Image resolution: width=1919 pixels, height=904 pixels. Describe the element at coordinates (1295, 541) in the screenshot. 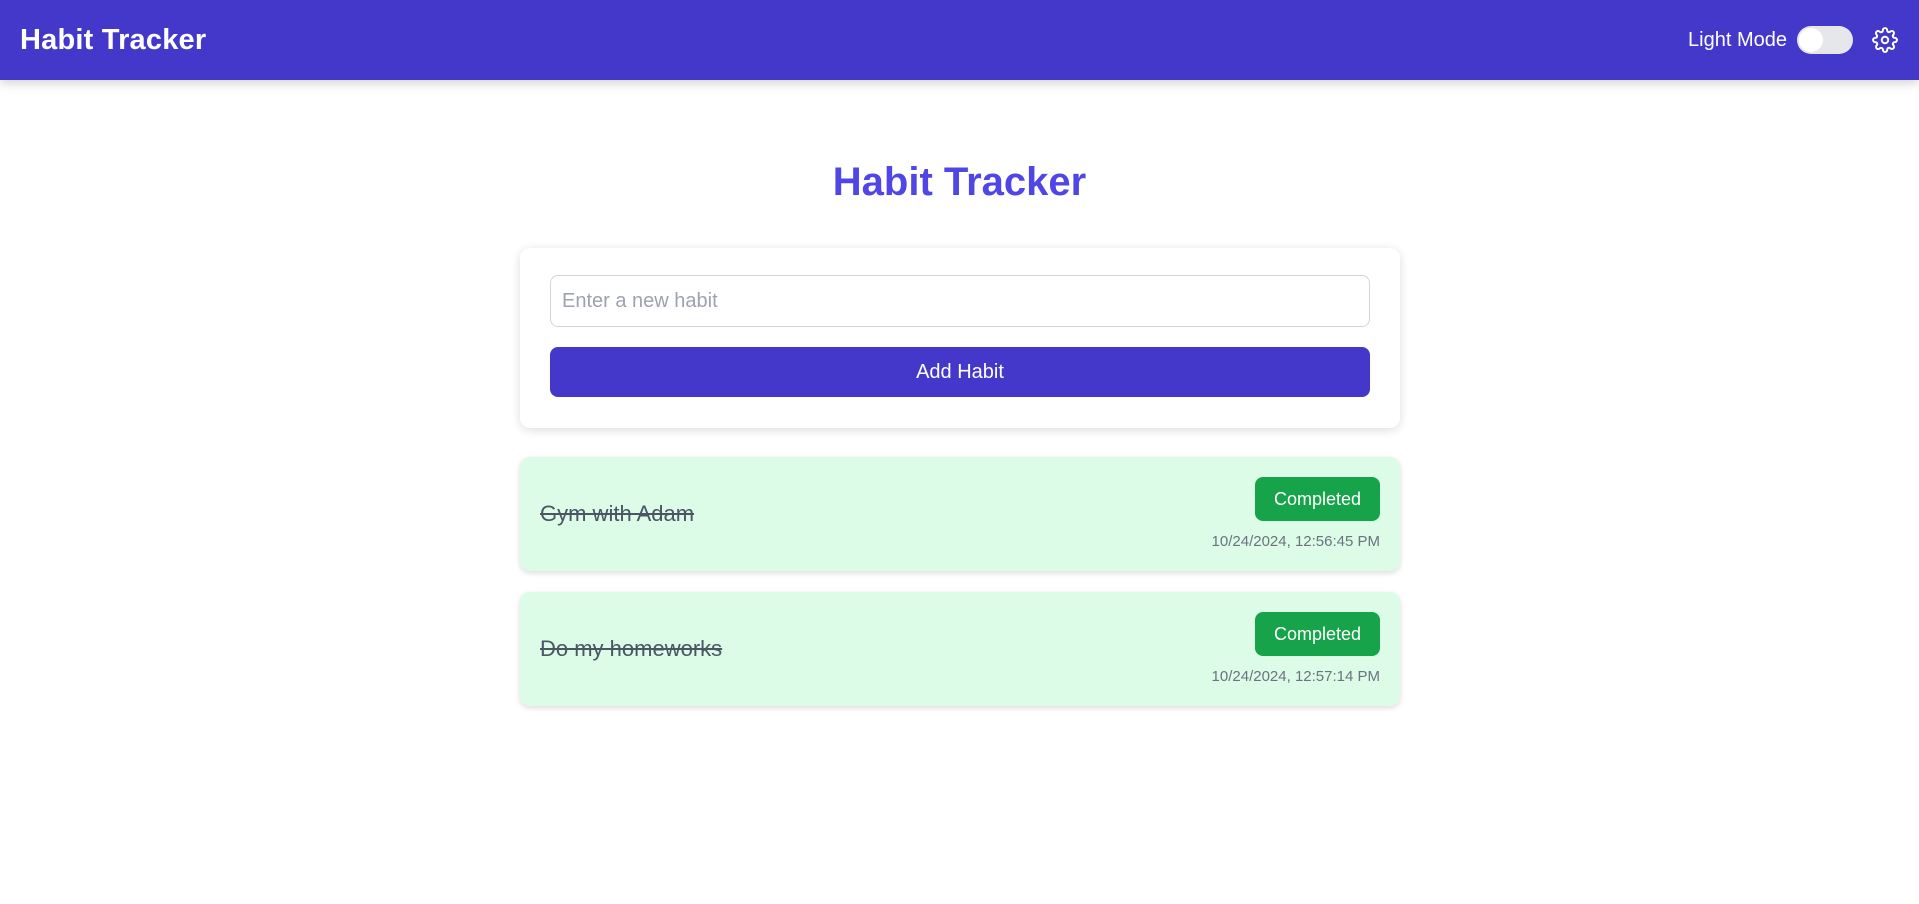

I see `habit-timestamp: 10/24/2024, 12:56:45 PM` at that location.